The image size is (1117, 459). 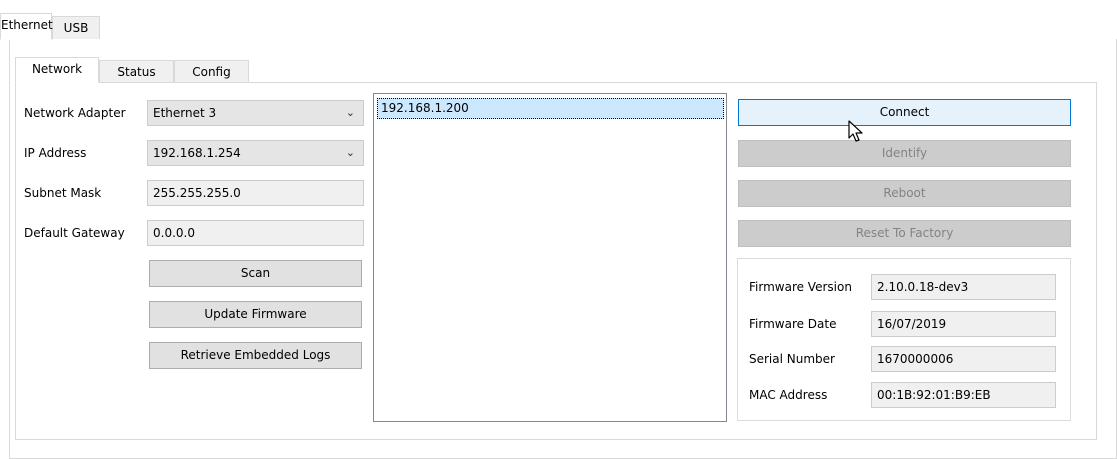 I want to click on identify-button: Identify, so click(x=904, y=153).